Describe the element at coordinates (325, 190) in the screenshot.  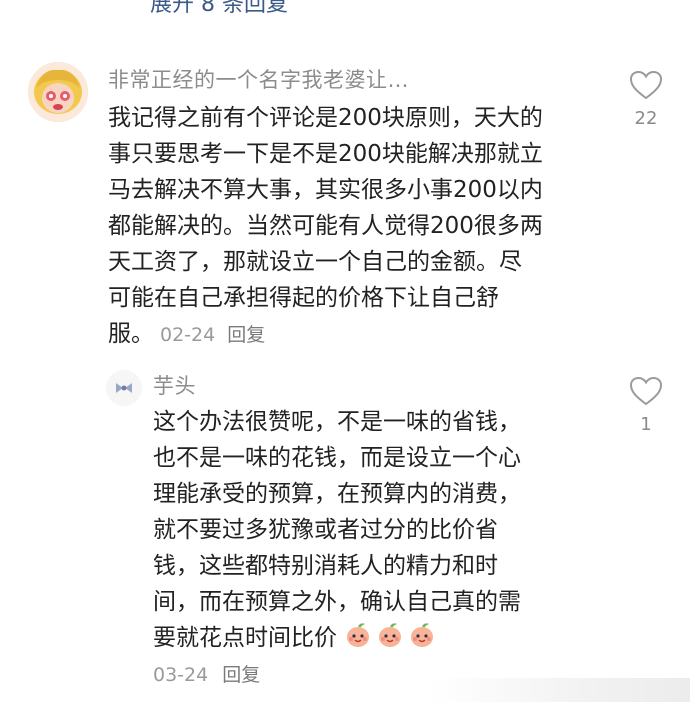
I see `comment-line: 马去解决不算大事，其实很多小事200以内` at that location.